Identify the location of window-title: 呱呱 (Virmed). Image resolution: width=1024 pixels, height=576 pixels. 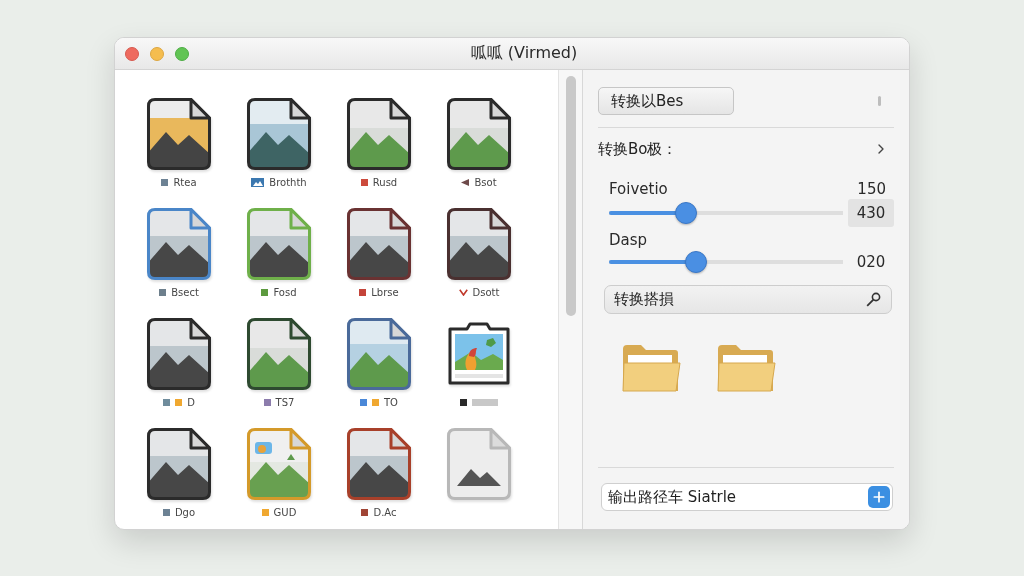
(523, 53).